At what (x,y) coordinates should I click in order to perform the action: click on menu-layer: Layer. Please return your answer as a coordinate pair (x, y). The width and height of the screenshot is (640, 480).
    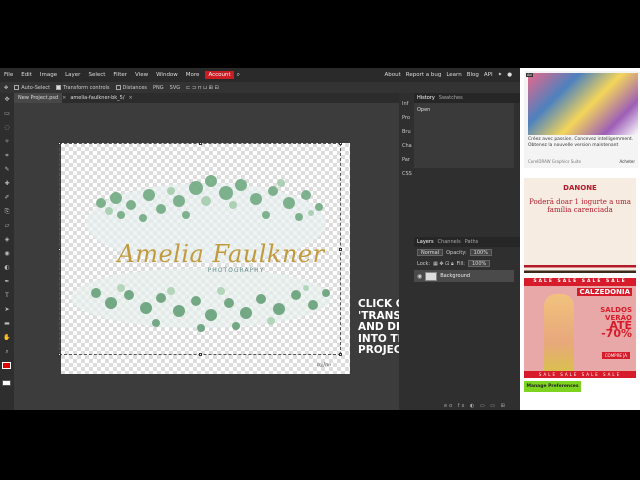
    Looking at the image, I should click on (72, 75).